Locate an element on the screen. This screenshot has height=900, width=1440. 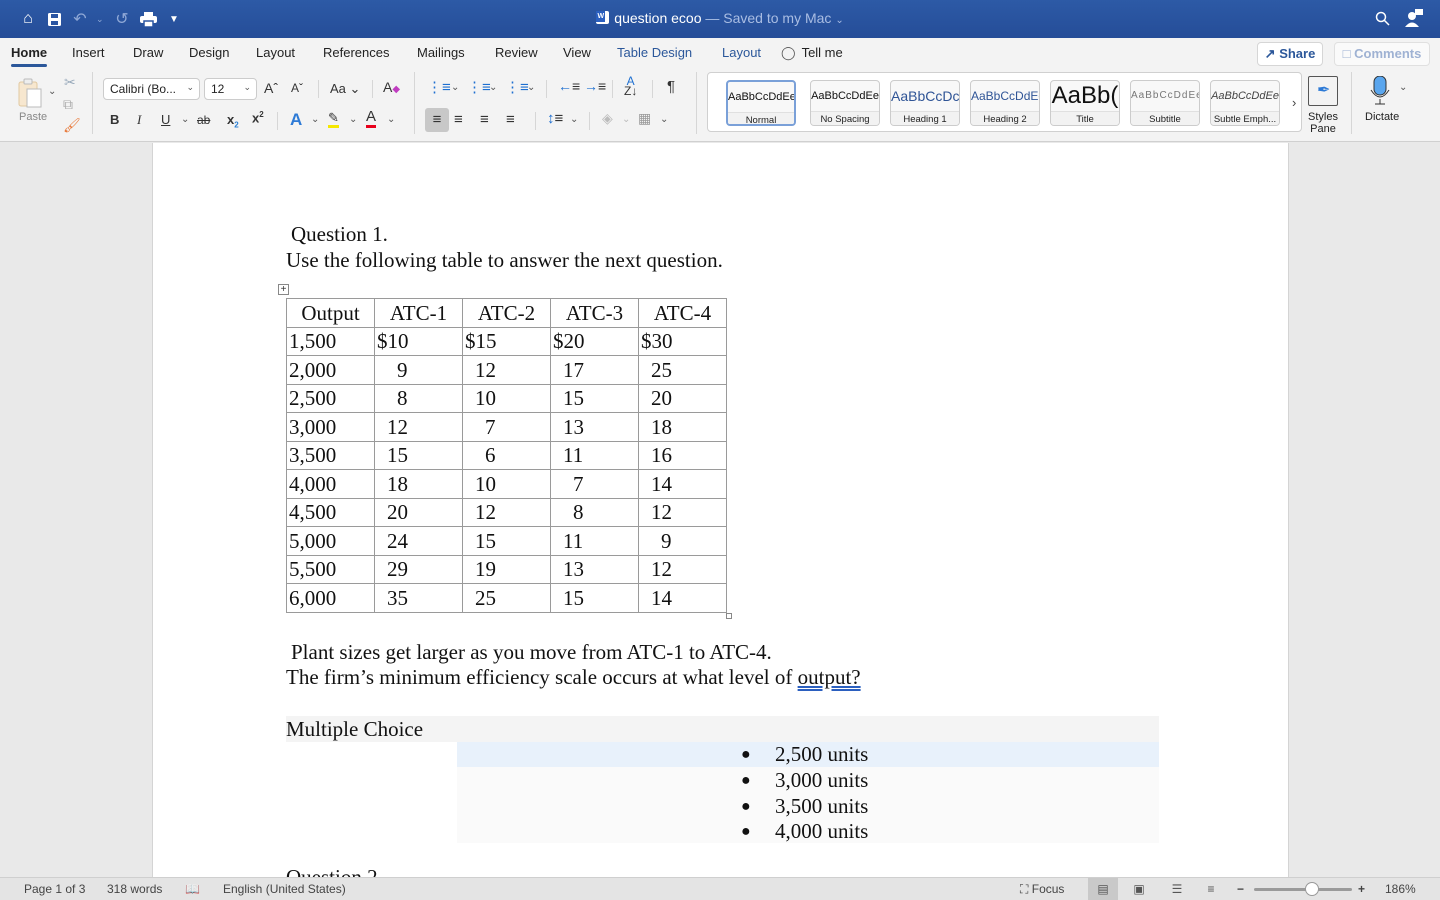
paste-button is located at coordinates (32, 94).